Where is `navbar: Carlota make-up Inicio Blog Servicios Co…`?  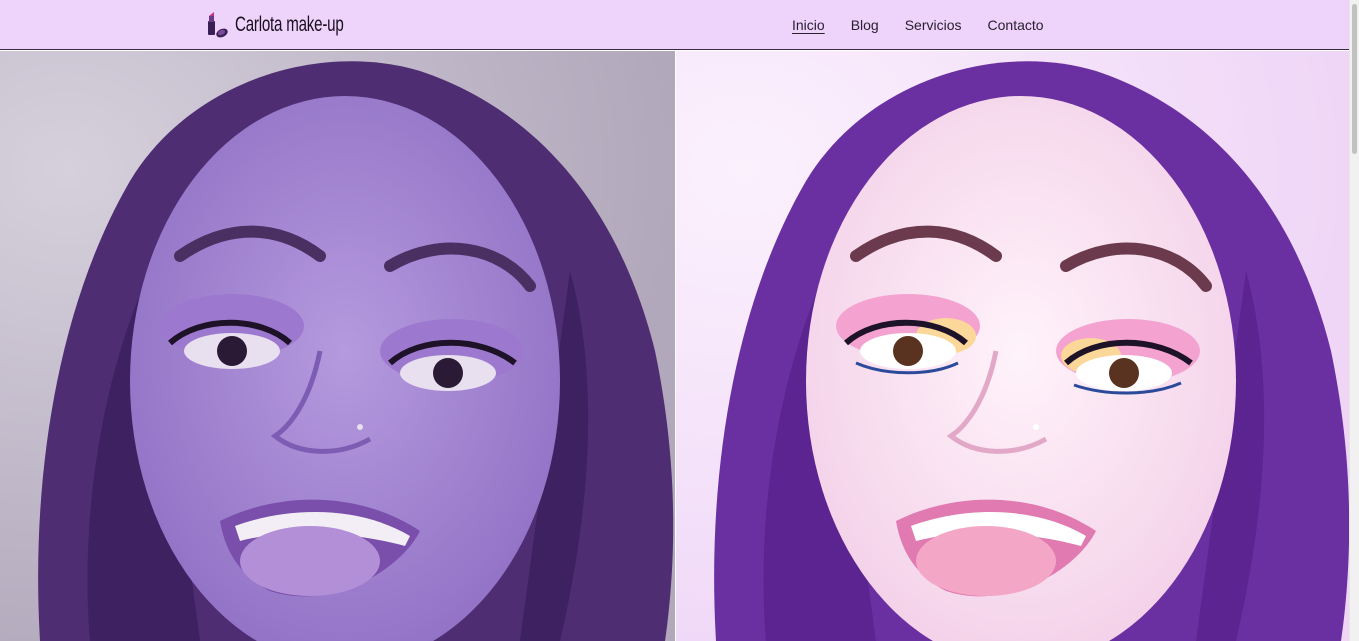 navbar: Carlota make-up Inicio Blog Servicios Co… is located at coordinates (675, 25).